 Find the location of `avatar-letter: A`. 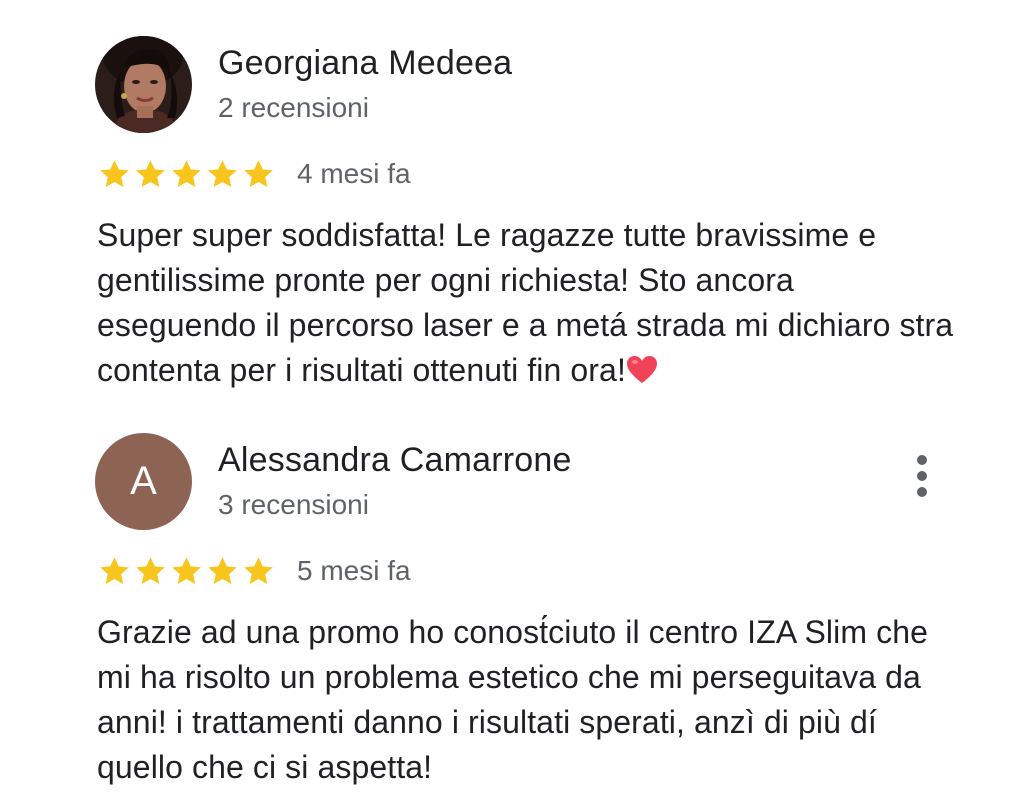

avatar-letter: A is located at coordinates (143, 481).